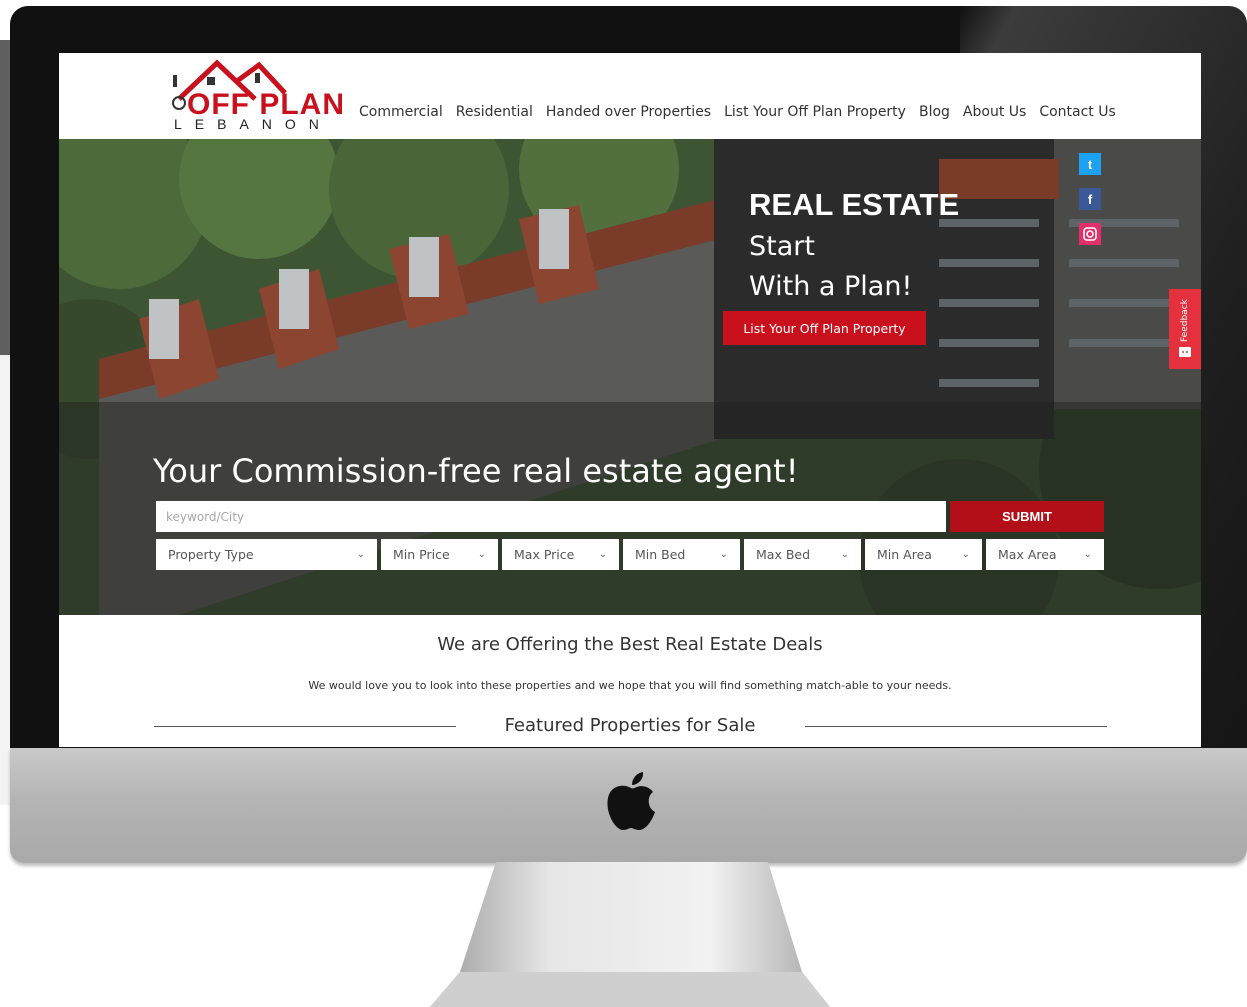 The width and height of the screenshot is (1247, 1007). I want to click on hero-subtitle: Start With a Plan!, so click(830, 267).